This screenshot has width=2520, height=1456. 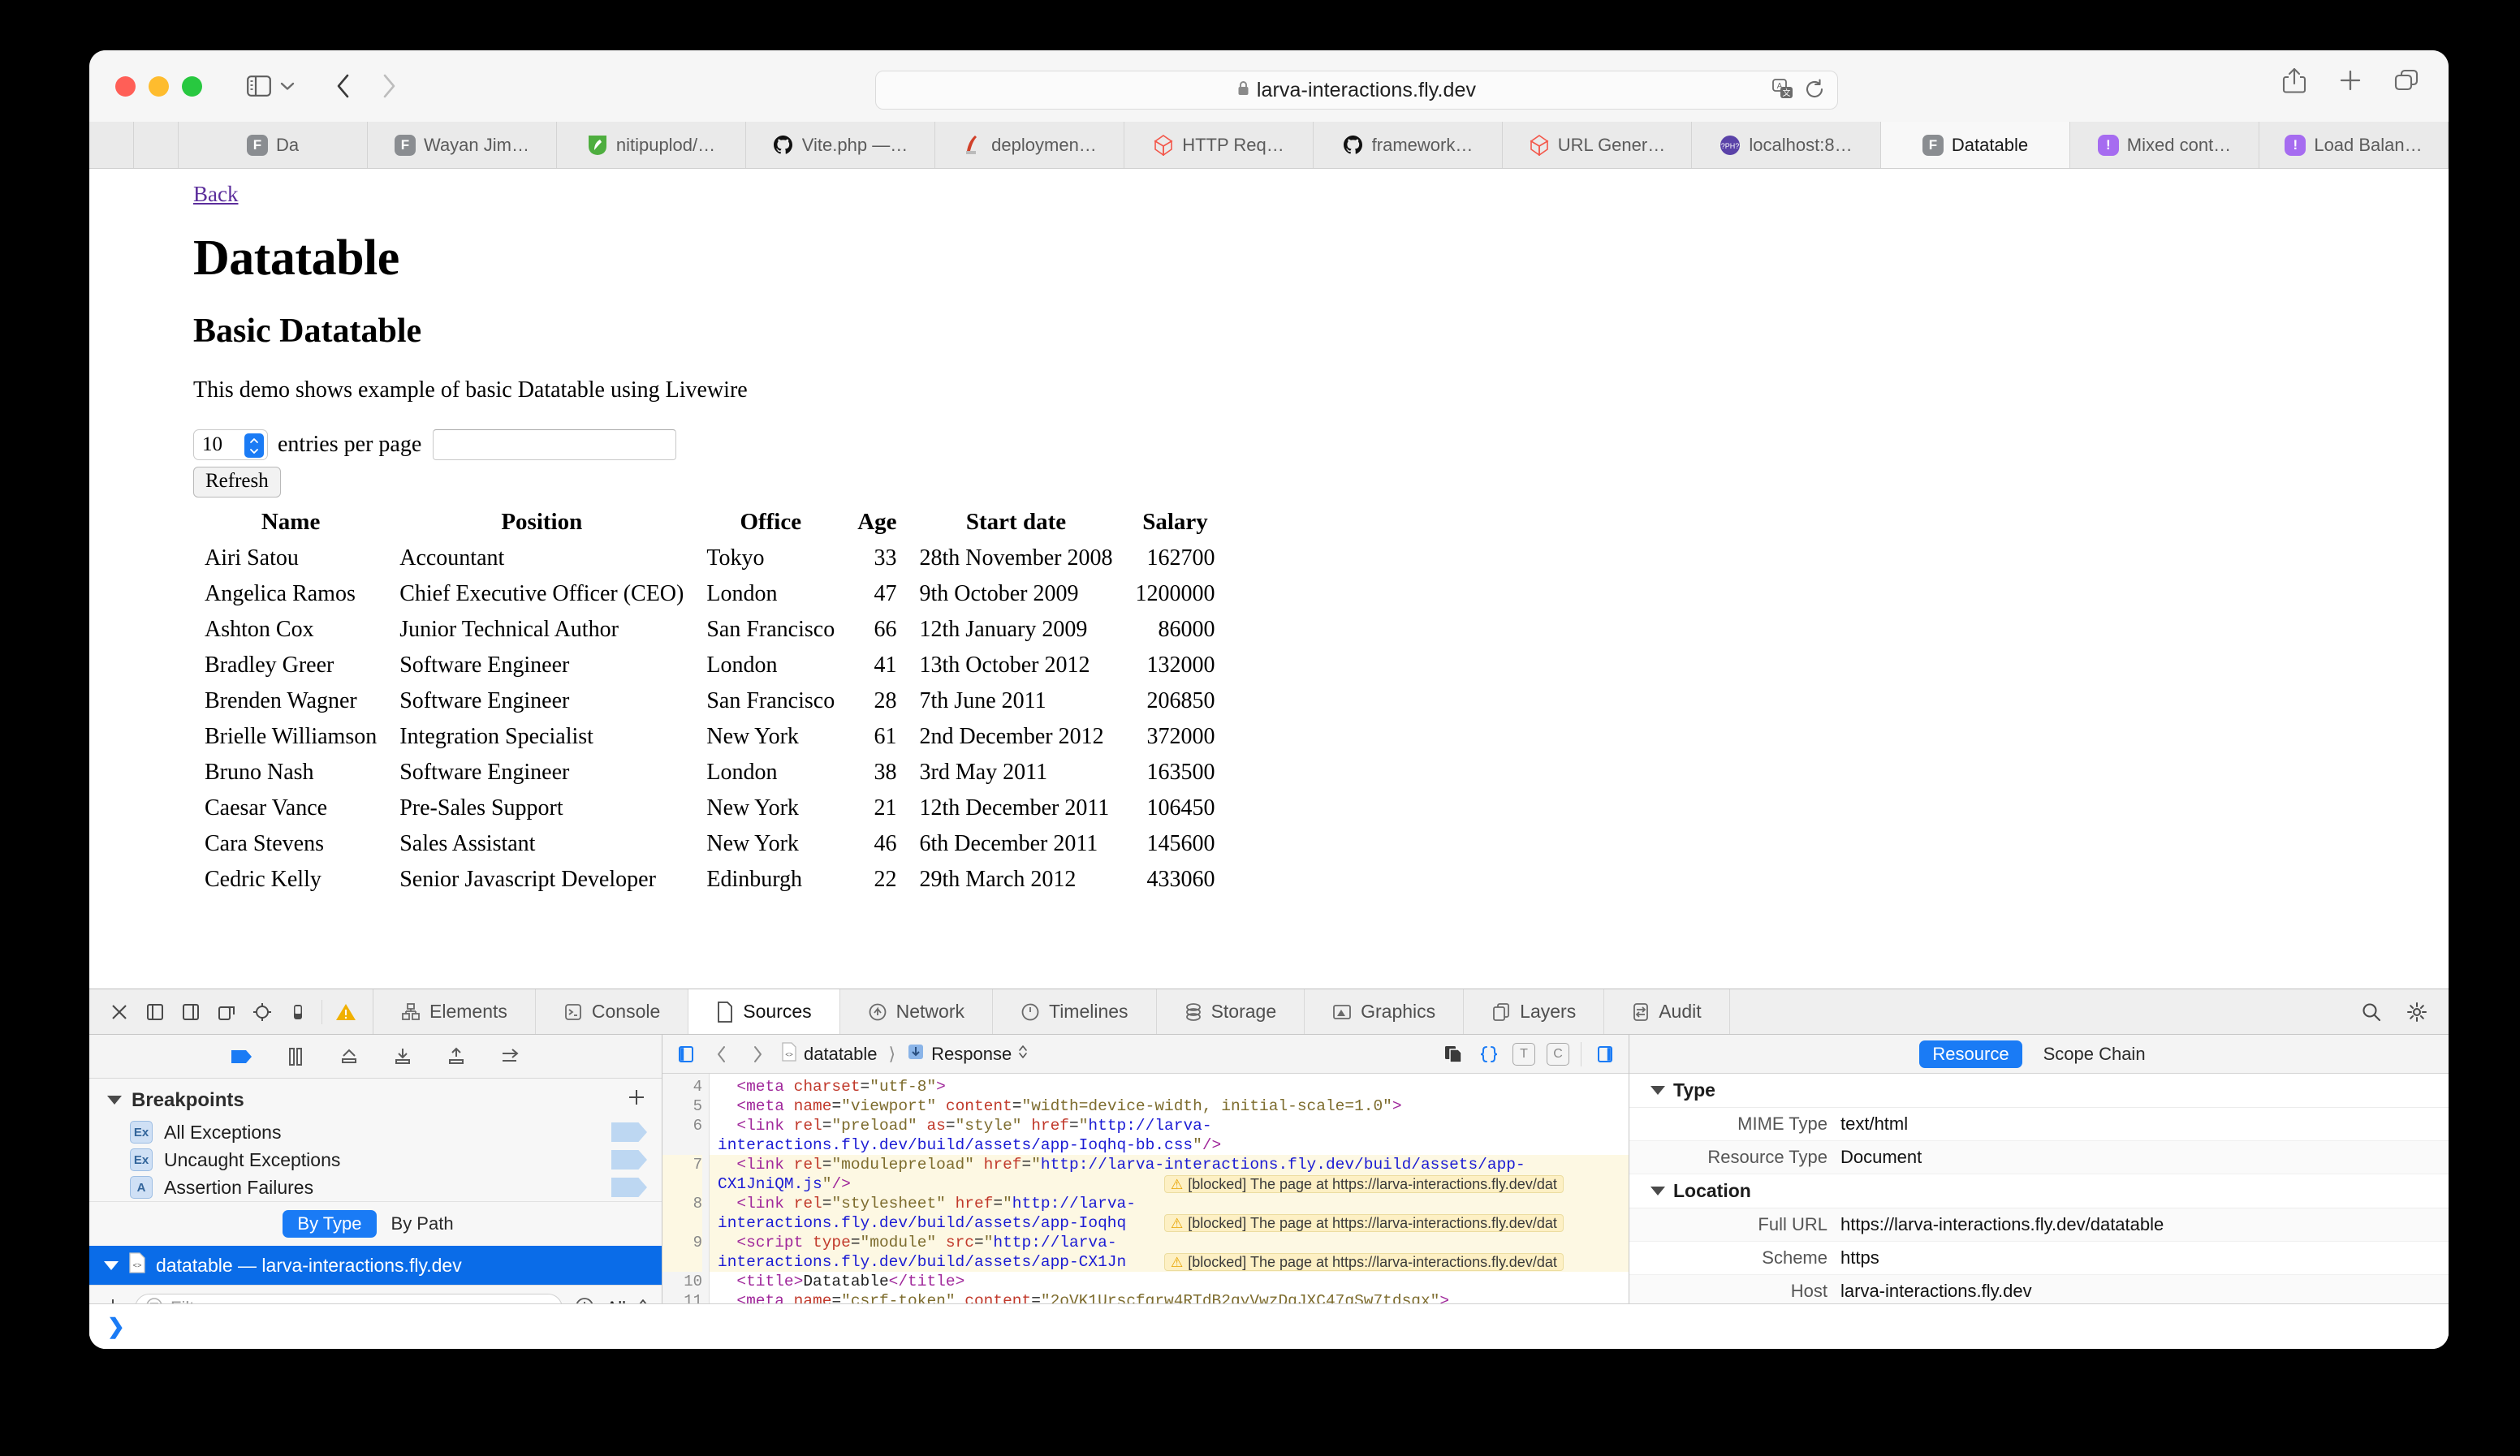 I want to click on activate-breakpoints-icon, so click(x=242, y=1057).